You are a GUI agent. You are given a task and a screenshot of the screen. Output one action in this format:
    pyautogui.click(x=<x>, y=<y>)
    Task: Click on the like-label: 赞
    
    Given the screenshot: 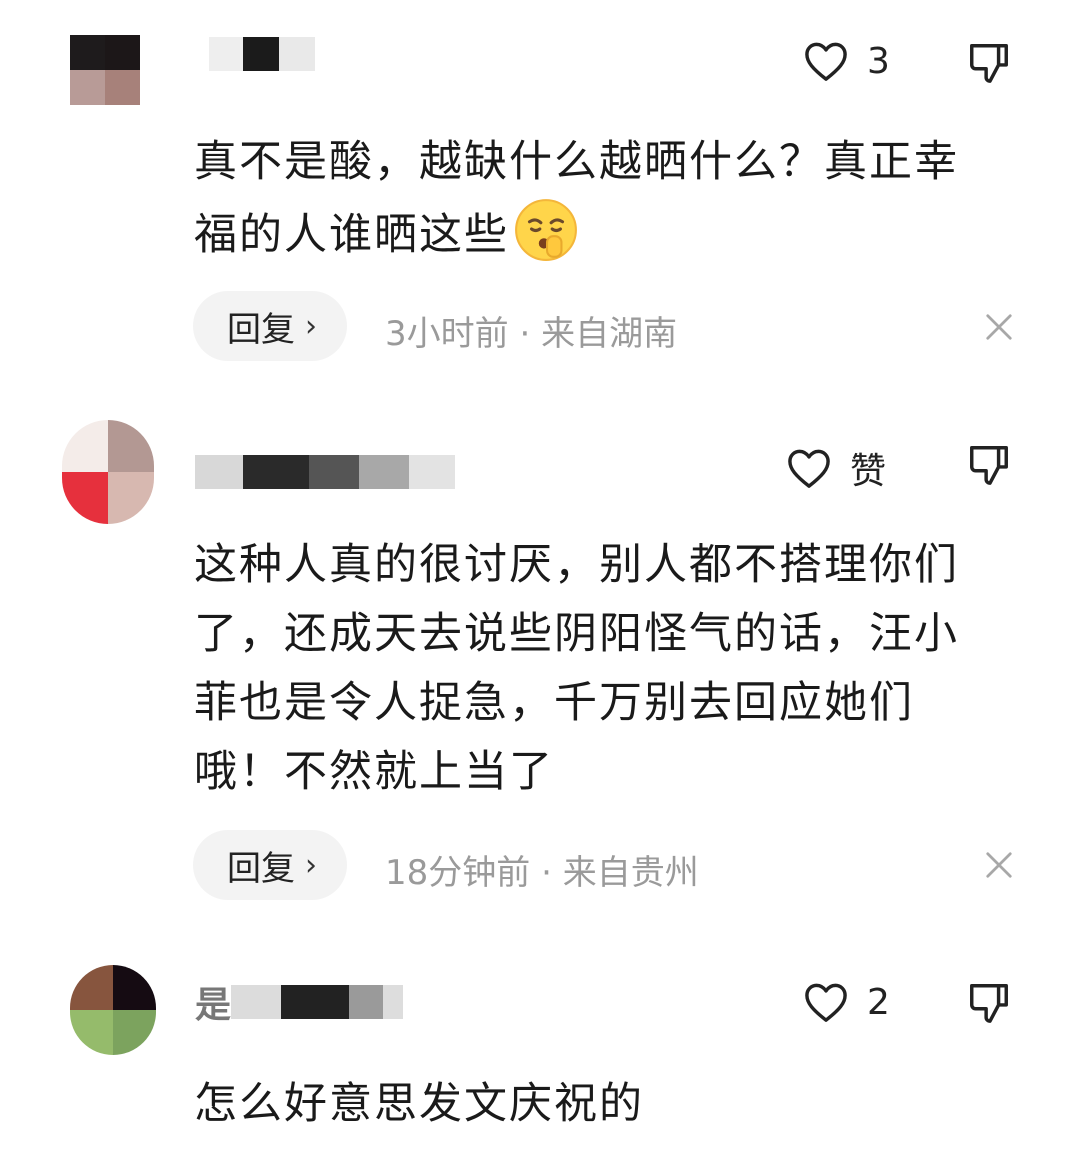 What is the action you would take?
    pyautogui.click(x=868, y=471)
    